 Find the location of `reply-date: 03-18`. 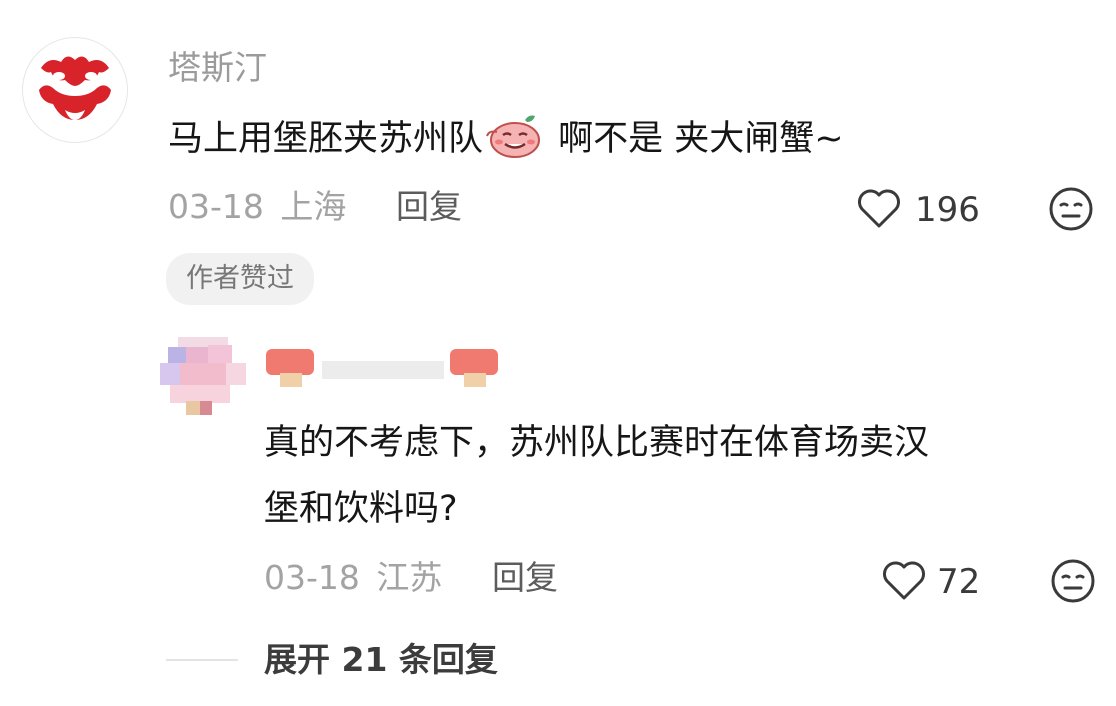

reply-date: 03-18 is located at coordinates (312, 577).